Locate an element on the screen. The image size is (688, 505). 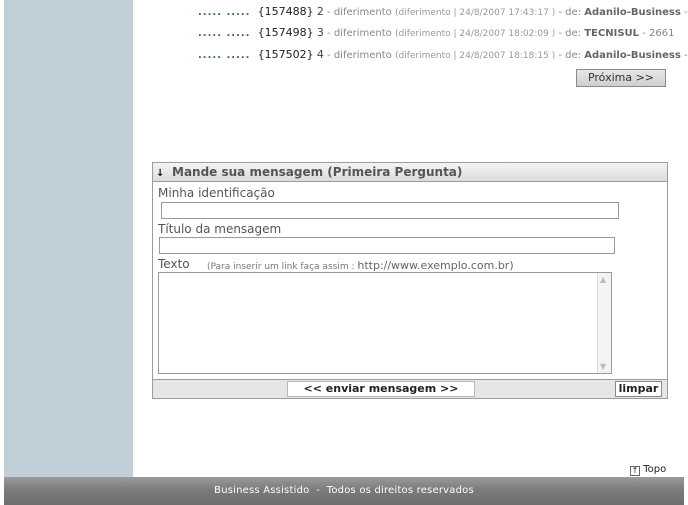
link-hint-suffix: ) is located at coordinates (511, 265).